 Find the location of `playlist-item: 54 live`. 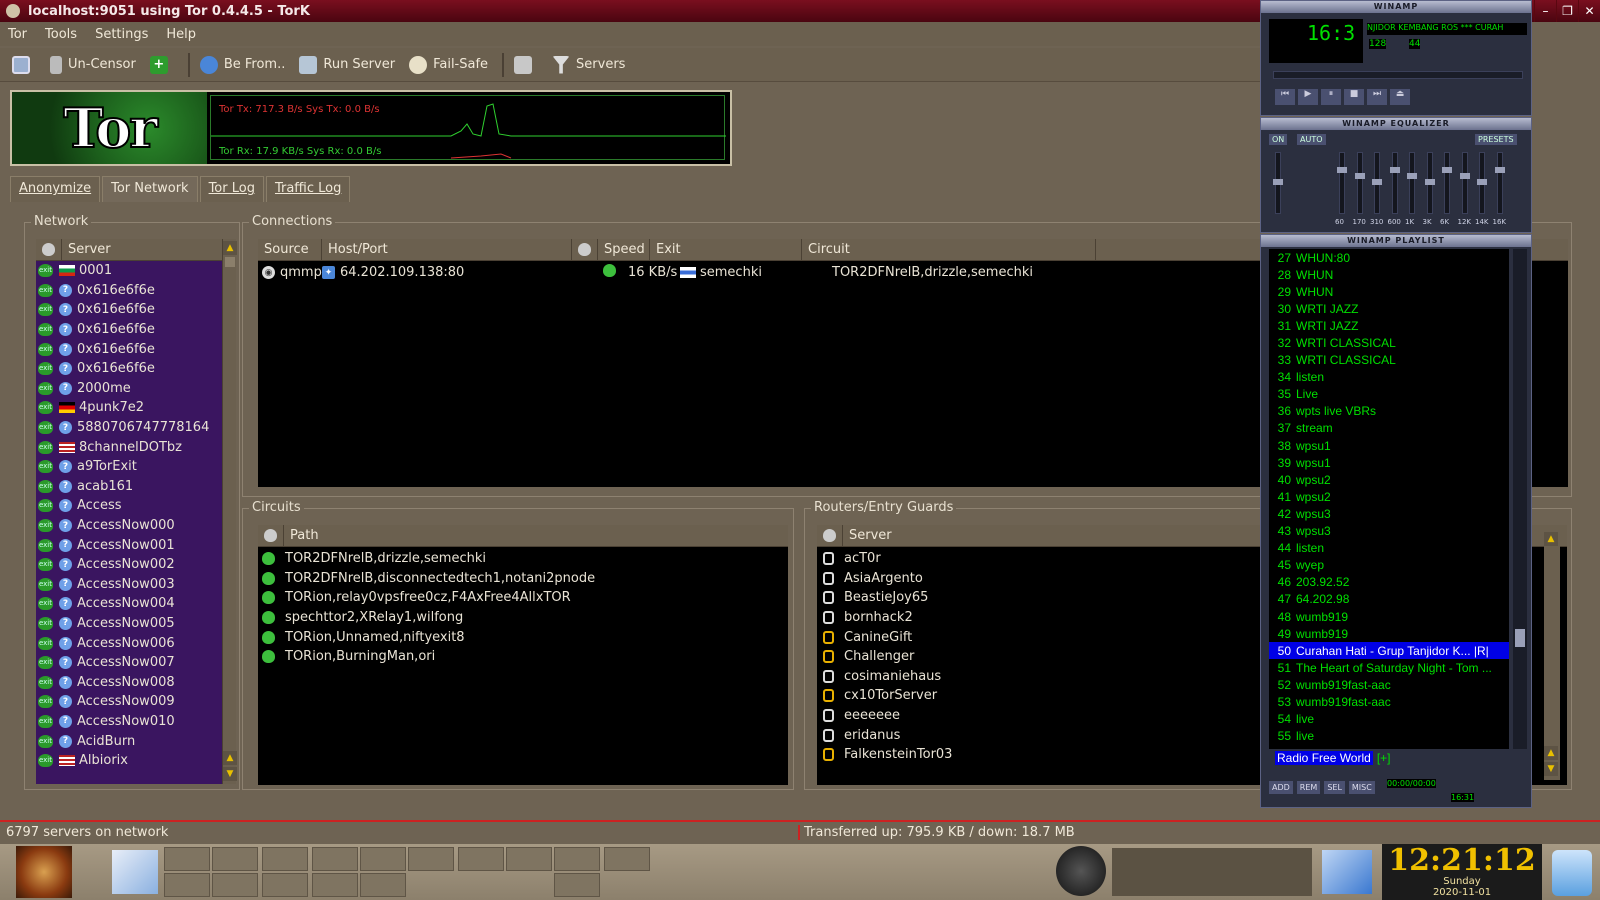

playlist-item: 54 live is located at coordinates (1389, 719).